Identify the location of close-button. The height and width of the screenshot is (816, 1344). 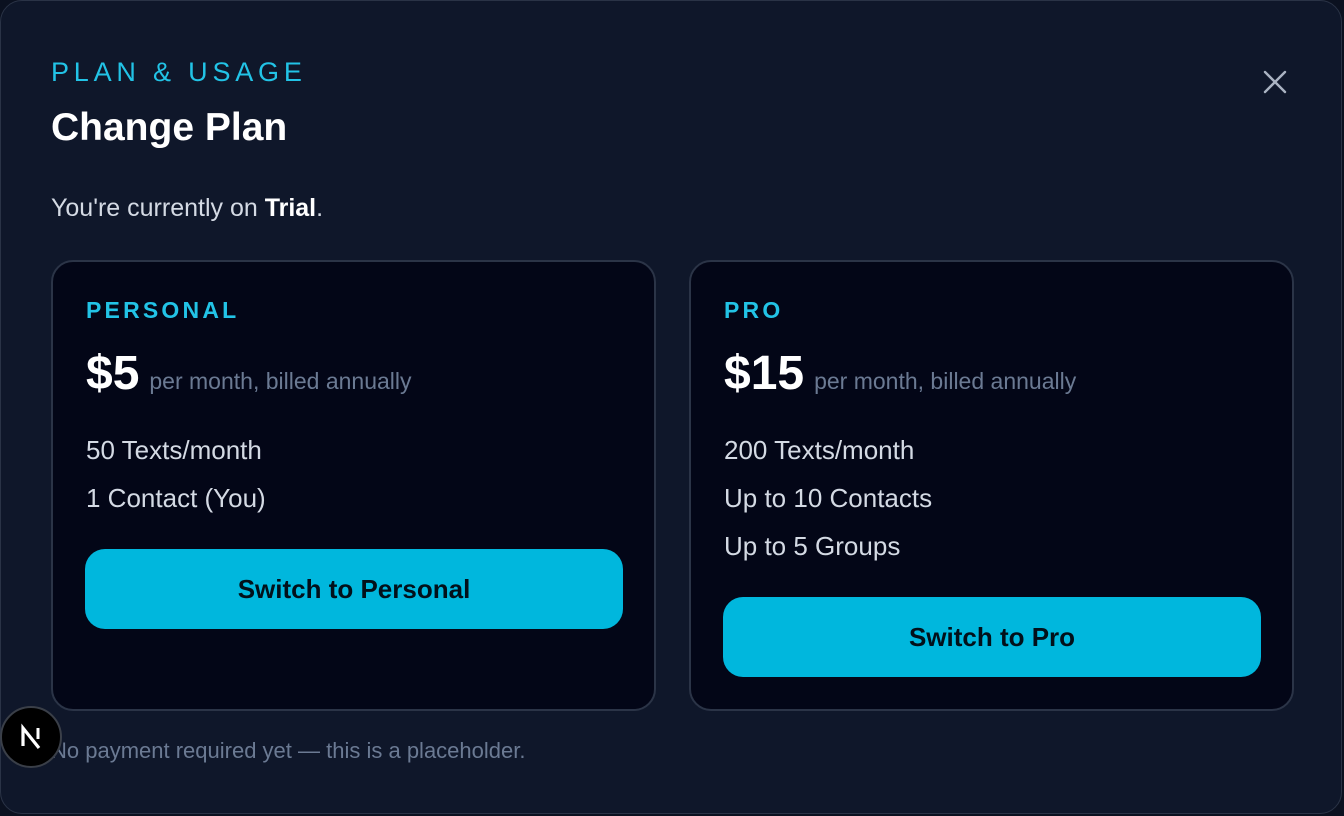
(1275, 82).